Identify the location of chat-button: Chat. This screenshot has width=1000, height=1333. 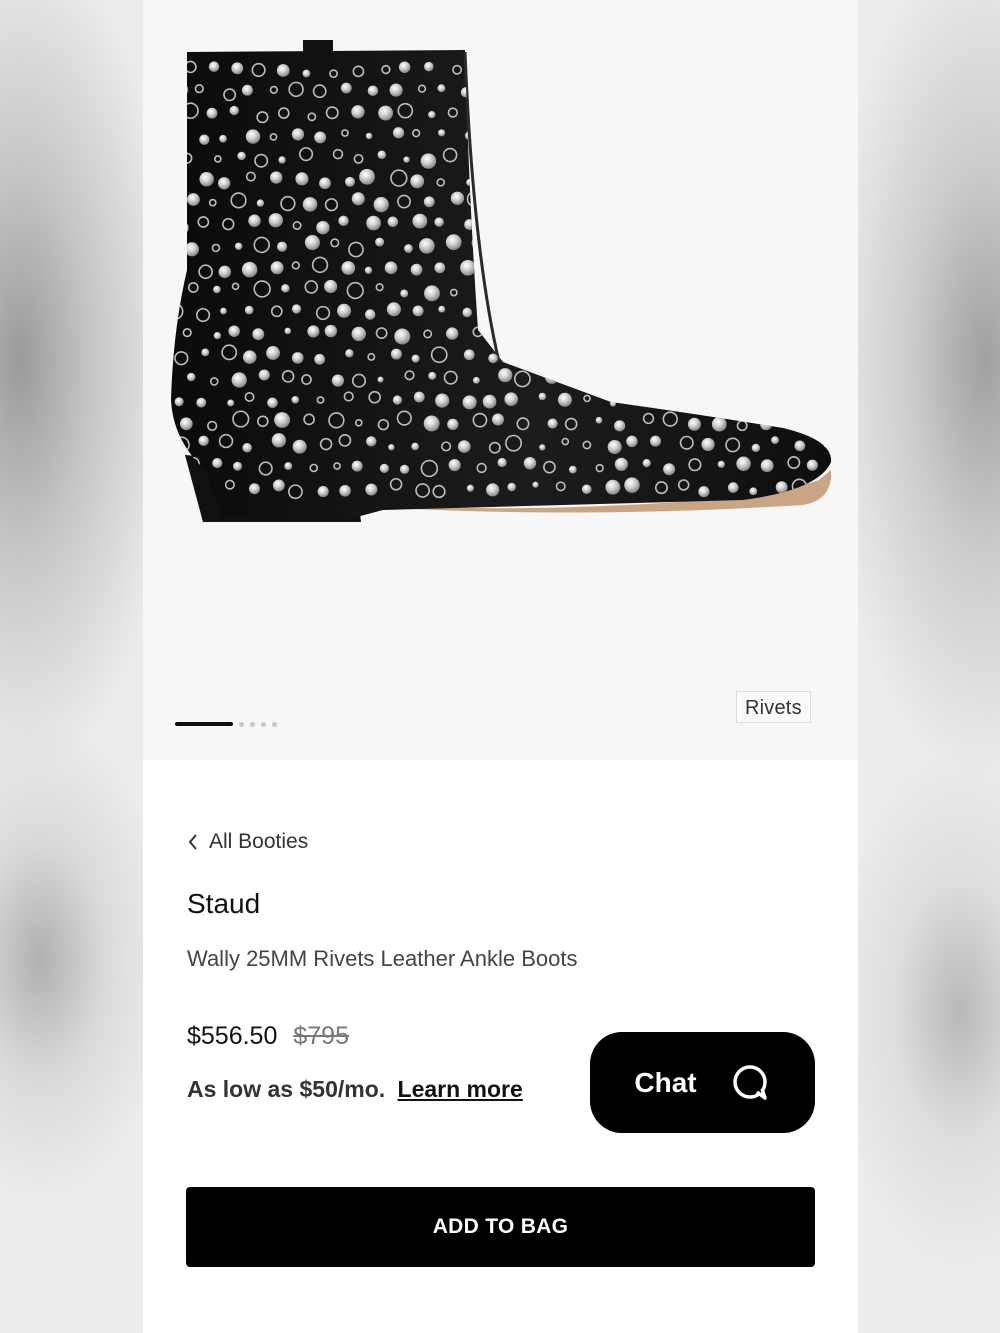
(702, 1082).